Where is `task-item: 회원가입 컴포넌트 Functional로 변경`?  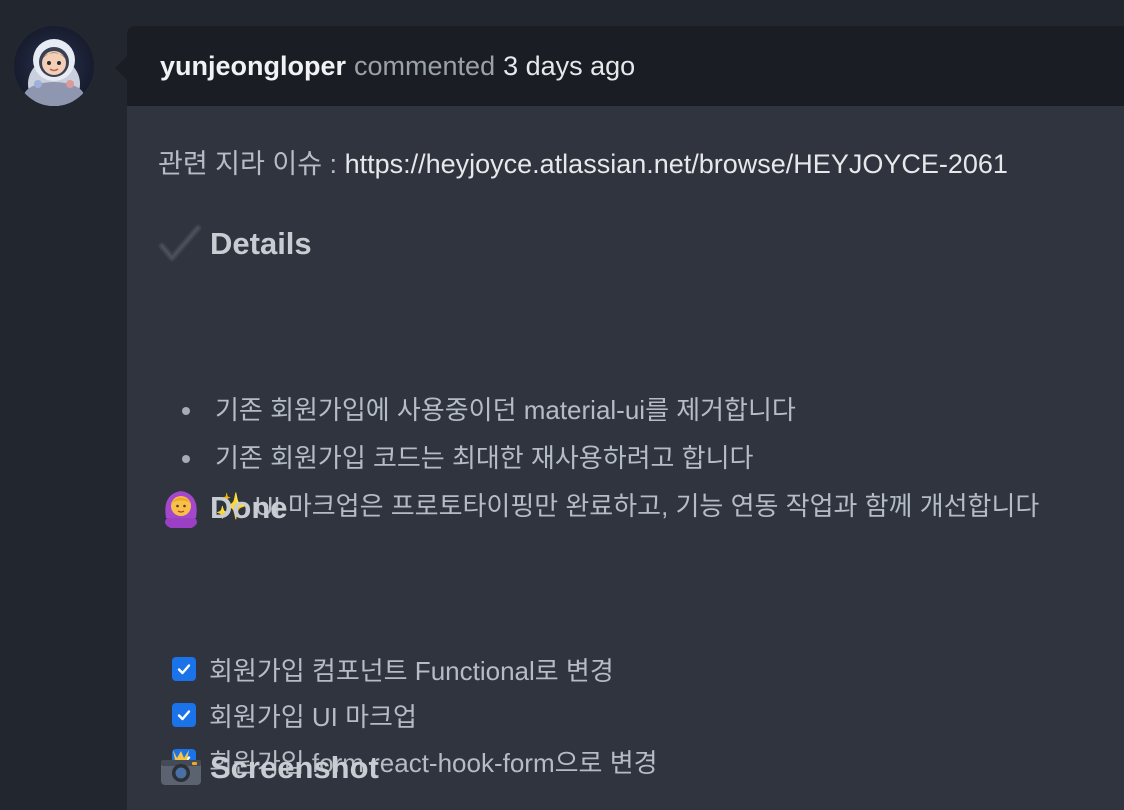 task-item: 회원가입 컴포넌트 Functional로 변경 is located at coordinates (415, 669).